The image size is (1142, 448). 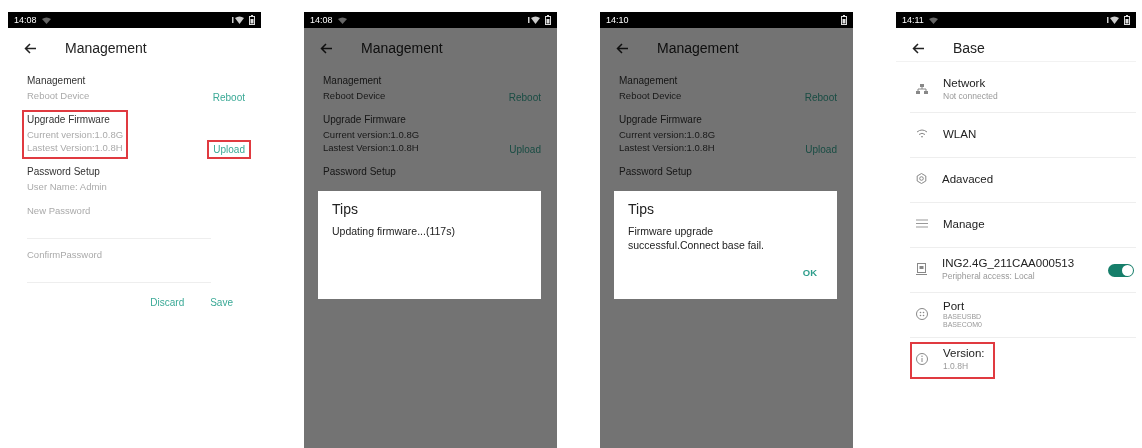 I want to click on item-label: WLAN, so click(x=960, y=133).